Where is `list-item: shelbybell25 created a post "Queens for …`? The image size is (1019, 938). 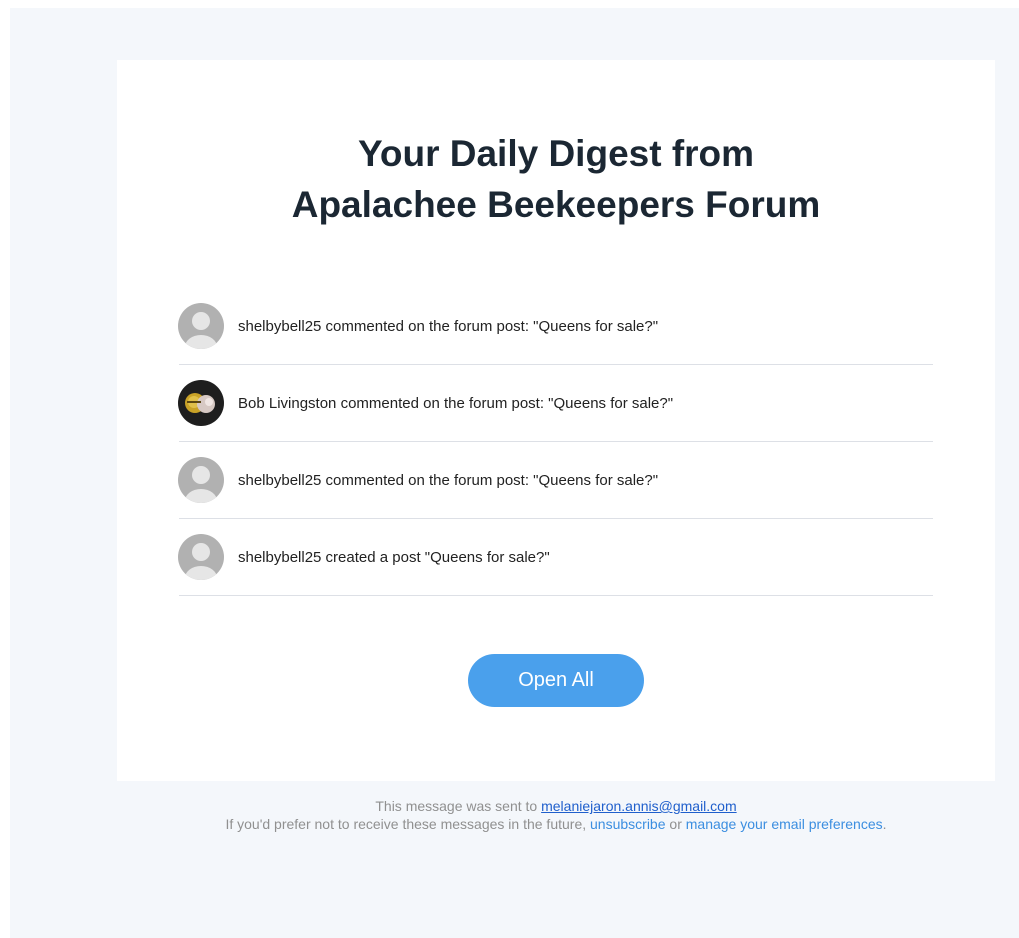 list-item: shelbybell25 created a post "Queens for … is located at coordinates (555, 557).